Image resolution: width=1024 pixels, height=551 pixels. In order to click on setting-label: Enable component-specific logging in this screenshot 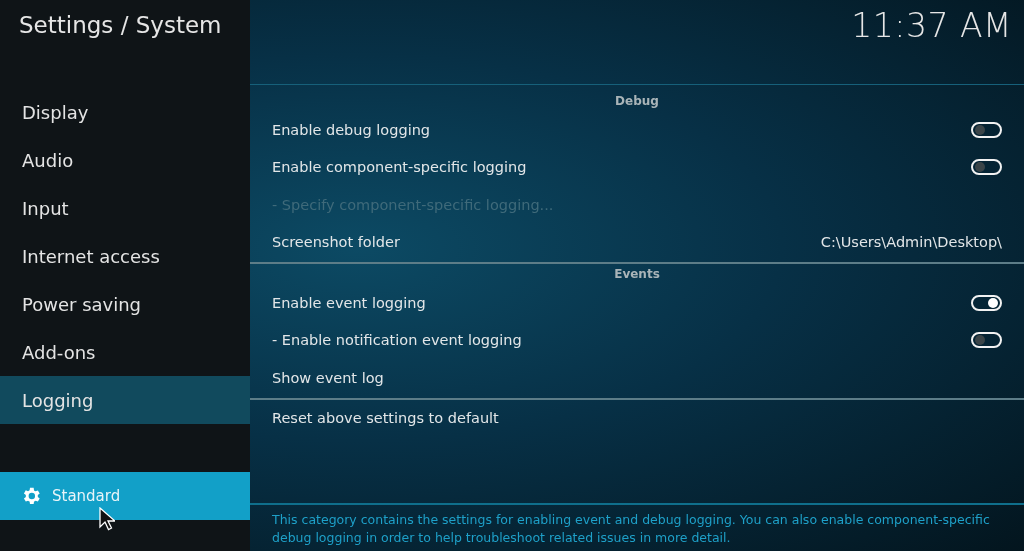, I will do `click(399, 167)`.